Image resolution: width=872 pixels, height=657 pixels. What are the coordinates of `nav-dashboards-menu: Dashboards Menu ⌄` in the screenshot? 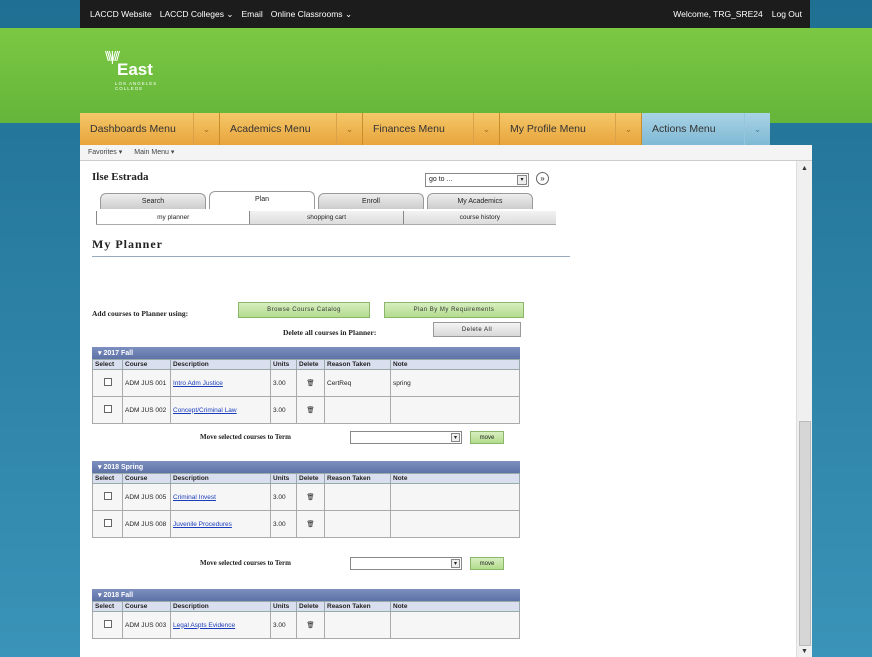 It's located at (150, 129).